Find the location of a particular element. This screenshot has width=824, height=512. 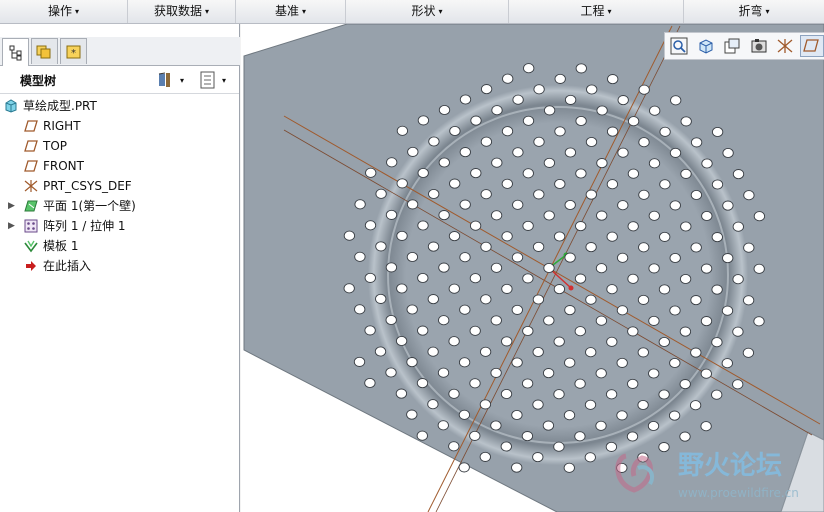

tree-show-button: ▾ is located at coordinates (212, 80).